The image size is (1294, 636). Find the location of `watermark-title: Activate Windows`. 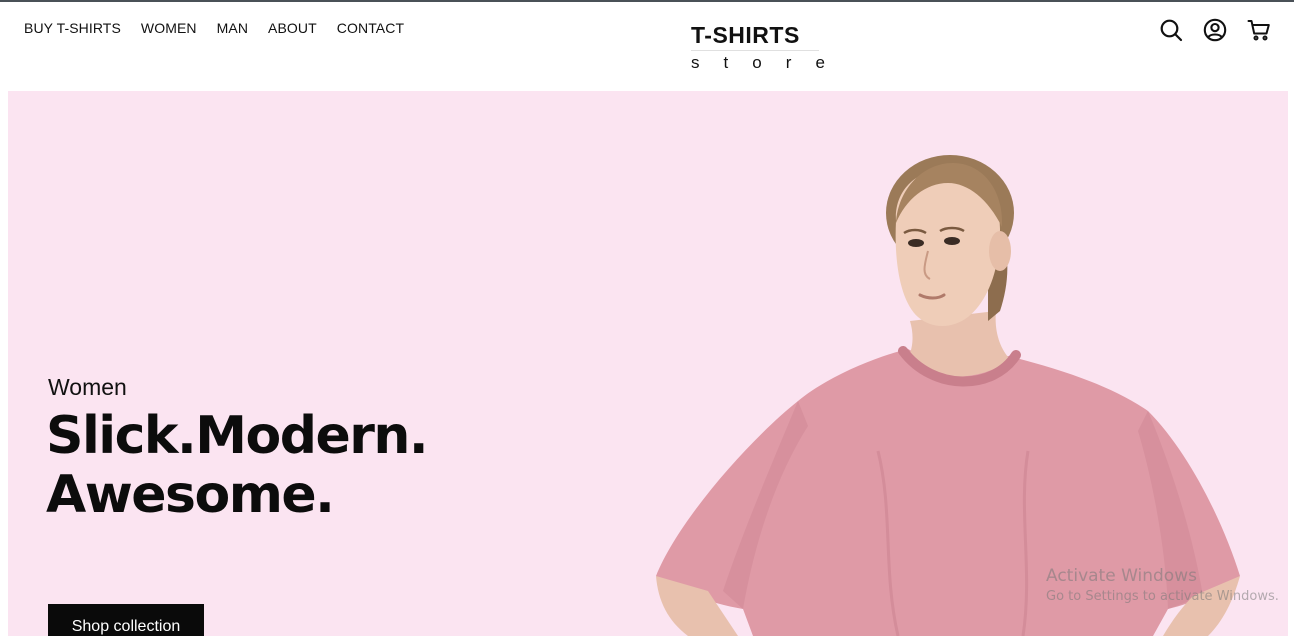

watermark-title: Activate Windows is located at coordinates (1121, 576).